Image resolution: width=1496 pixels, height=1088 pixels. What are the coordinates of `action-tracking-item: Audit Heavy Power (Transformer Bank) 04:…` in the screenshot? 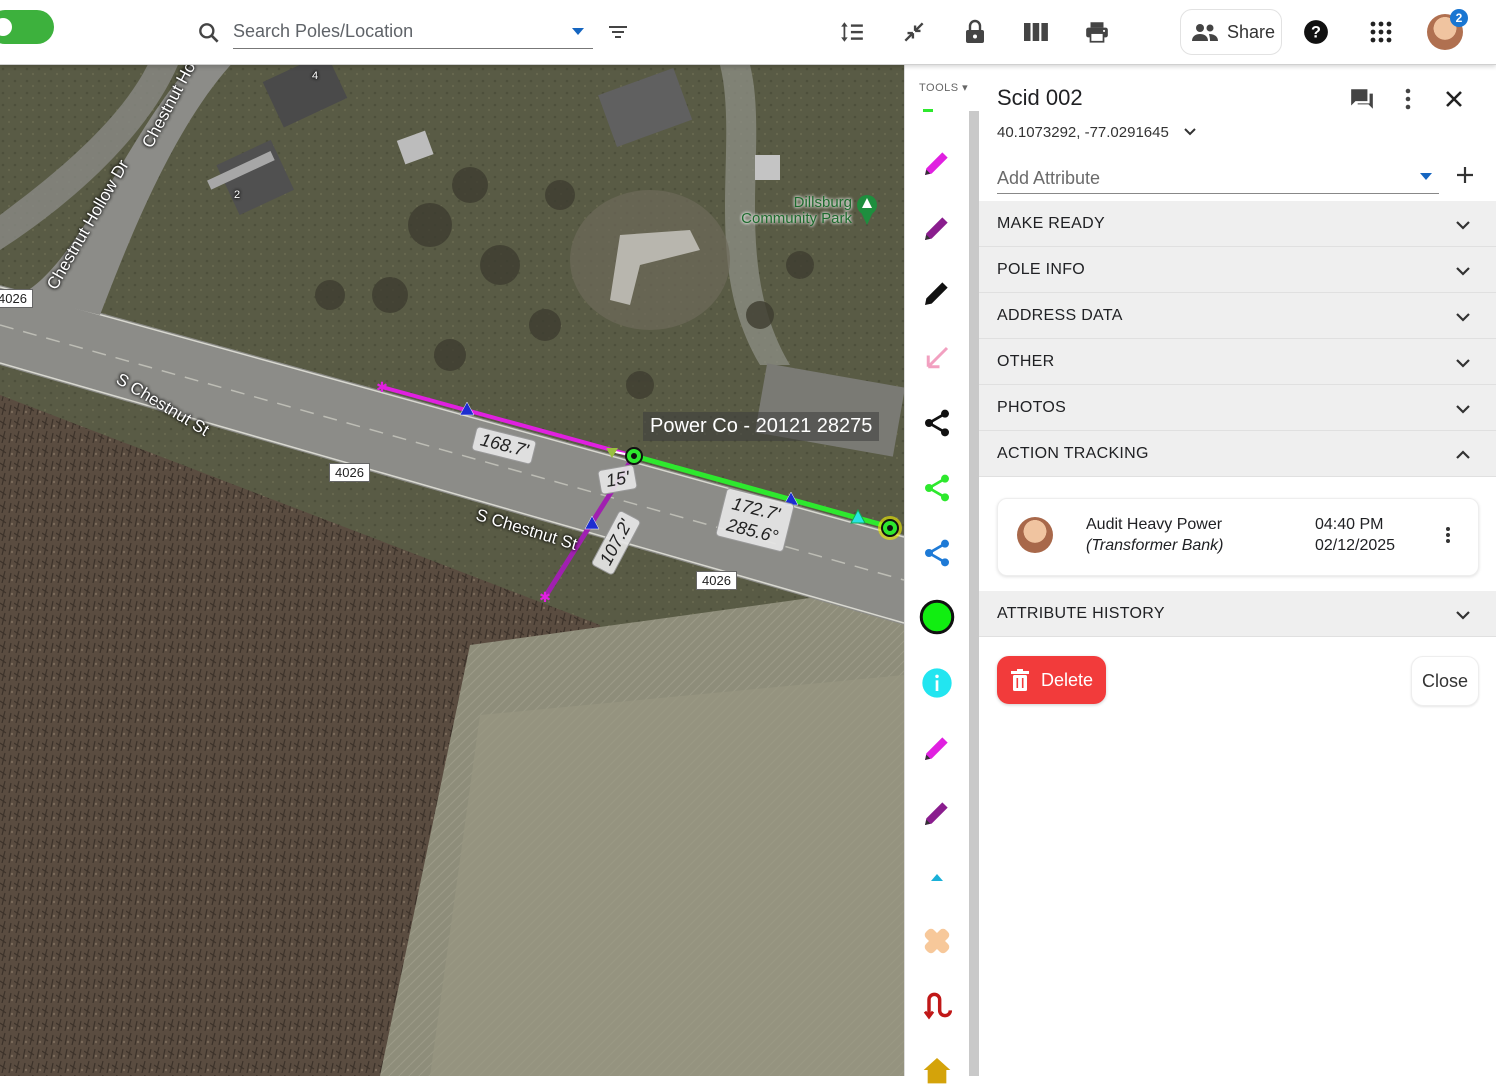 It's located at (1238, 537).